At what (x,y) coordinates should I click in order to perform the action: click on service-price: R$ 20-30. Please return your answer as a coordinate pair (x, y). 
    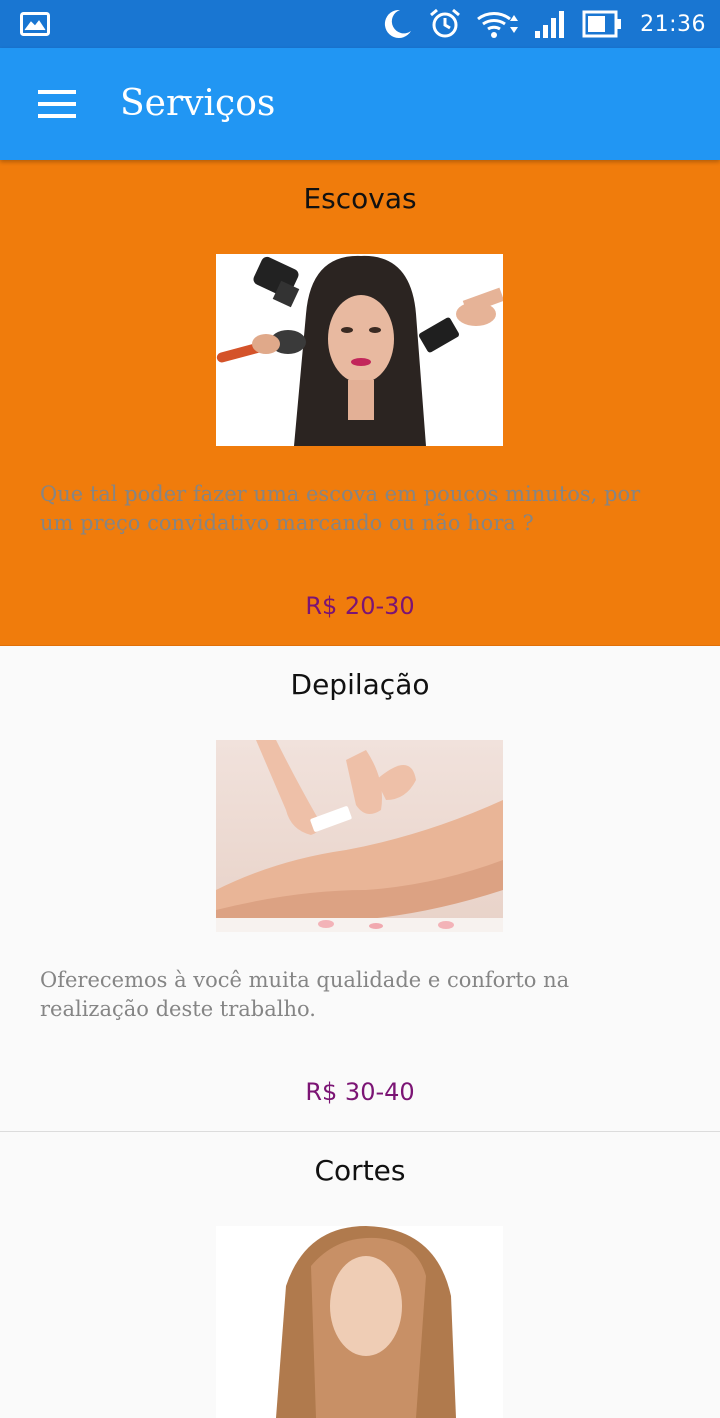
    Looking at the image, I should click on (360, 606).